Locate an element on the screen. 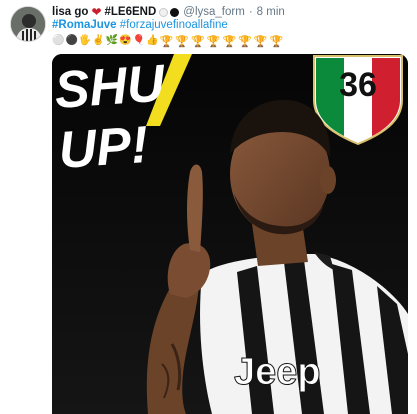  sponsor-text: Jeep is located at coordinates (277, 372).